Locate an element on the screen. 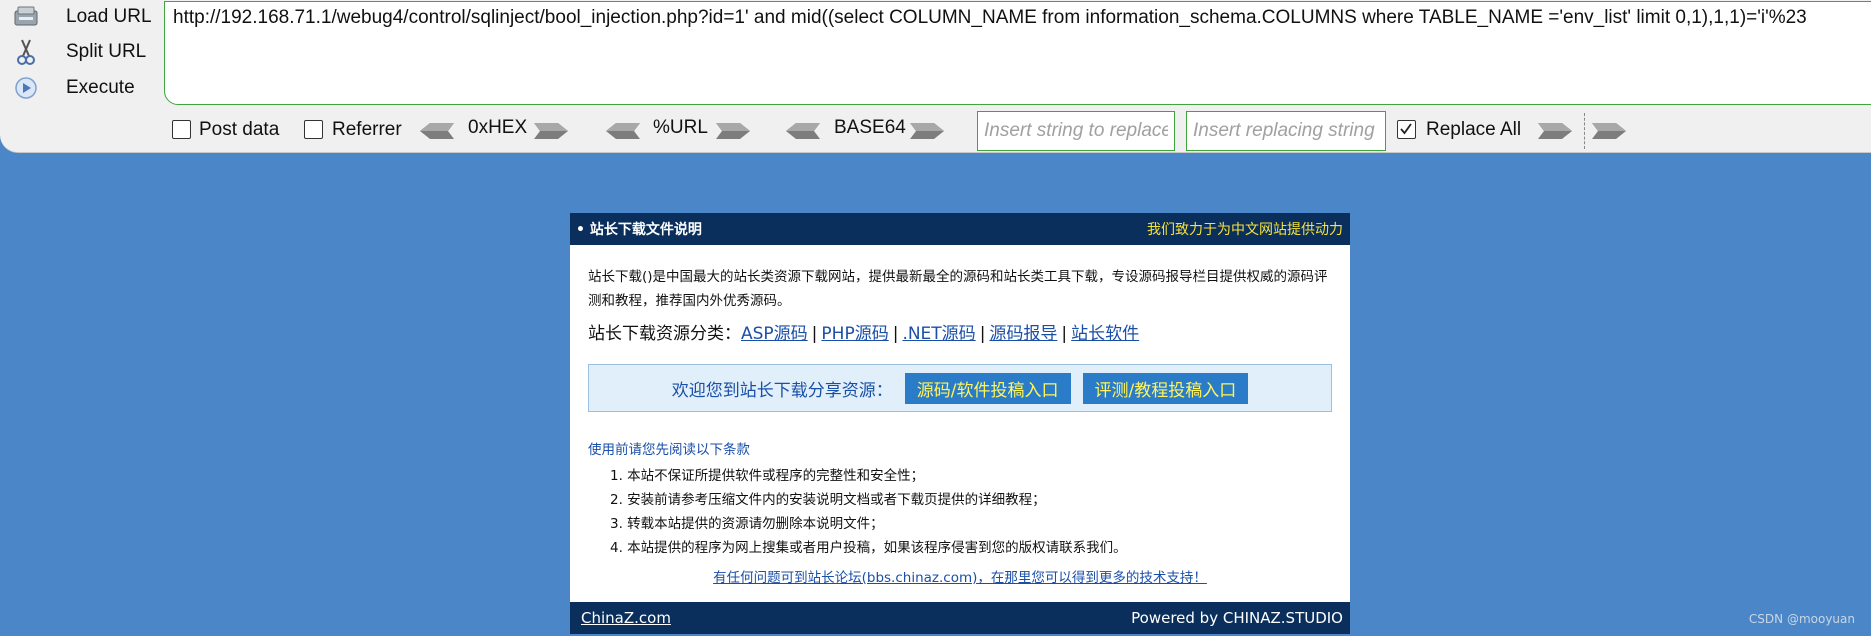 The width and height of the screenshot is (1871, 636). category-link-asp: ASP源码 is located at coordinates (774, 334).